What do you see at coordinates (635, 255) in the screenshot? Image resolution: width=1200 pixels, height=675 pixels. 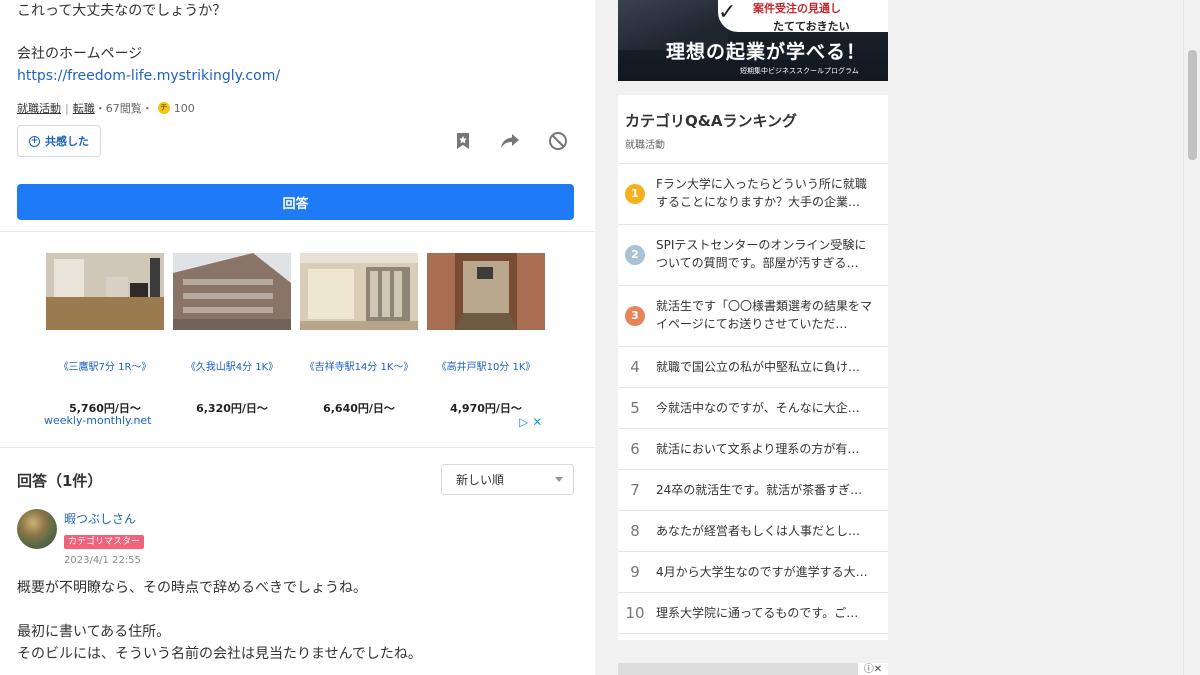 I see `rank-medal-icon: 2` at bounding box center [635, 255].